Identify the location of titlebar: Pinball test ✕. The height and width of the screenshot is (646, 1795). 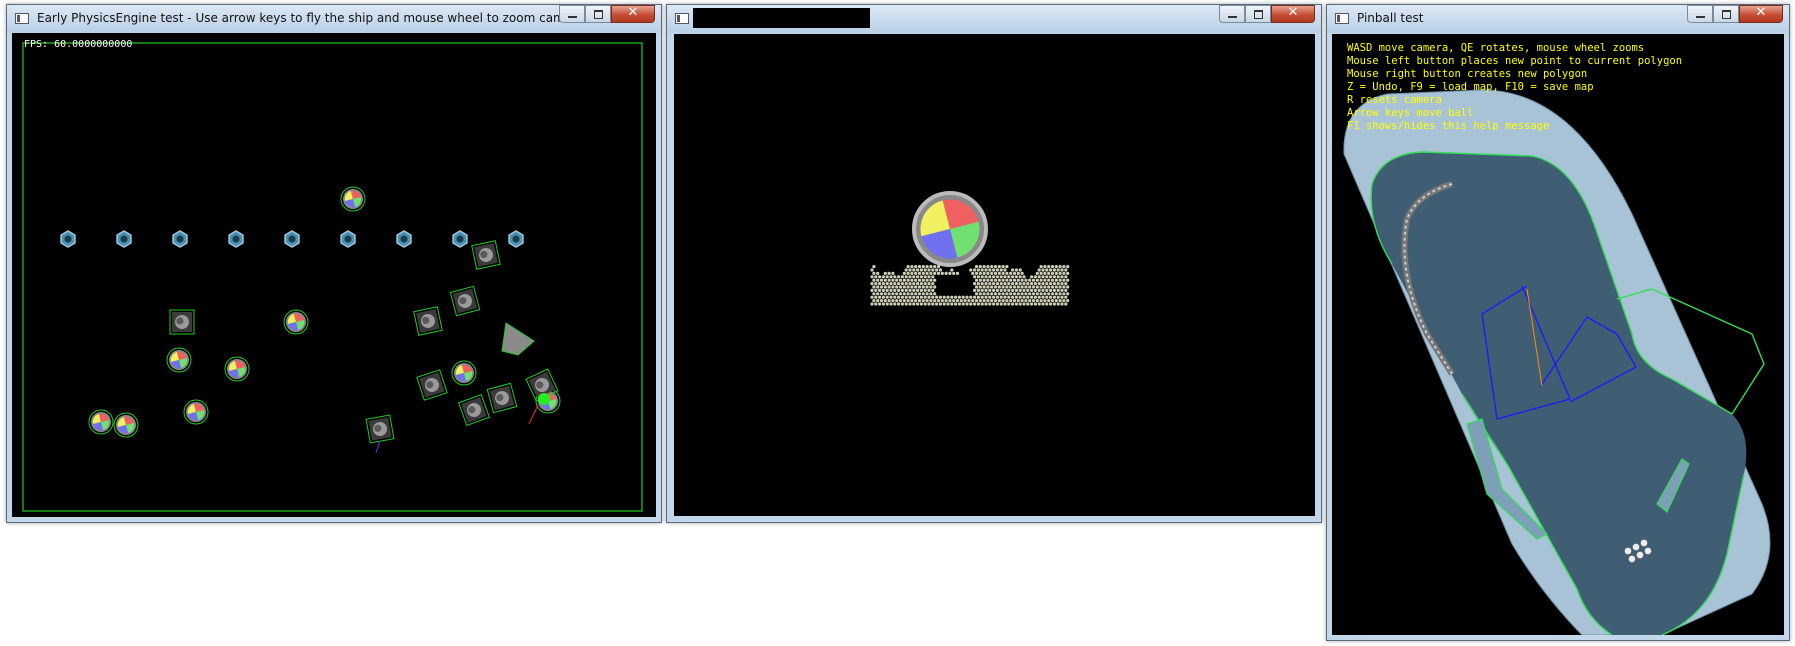
(1558, 19).